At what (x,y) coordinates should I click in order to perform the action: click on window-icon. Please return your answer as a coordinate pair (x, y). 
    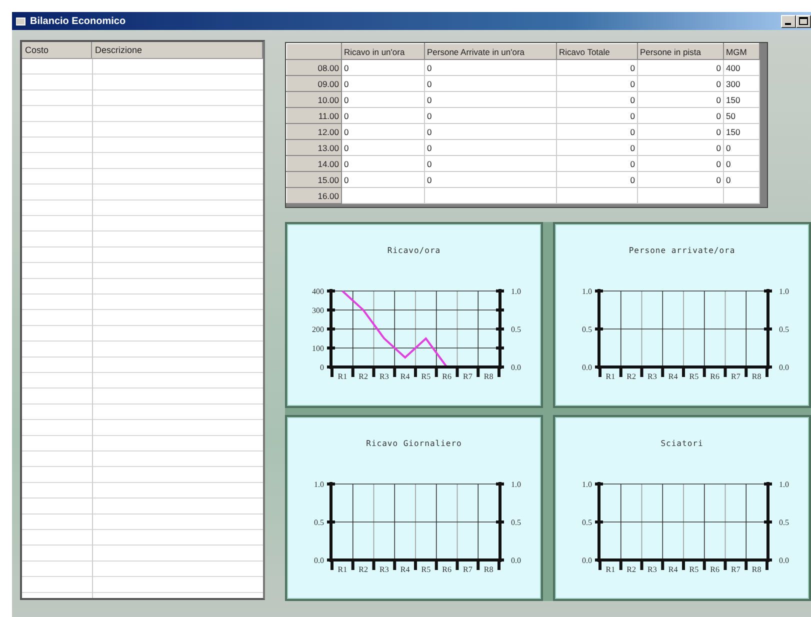
    Looking at the image, I should click on (21, 21).